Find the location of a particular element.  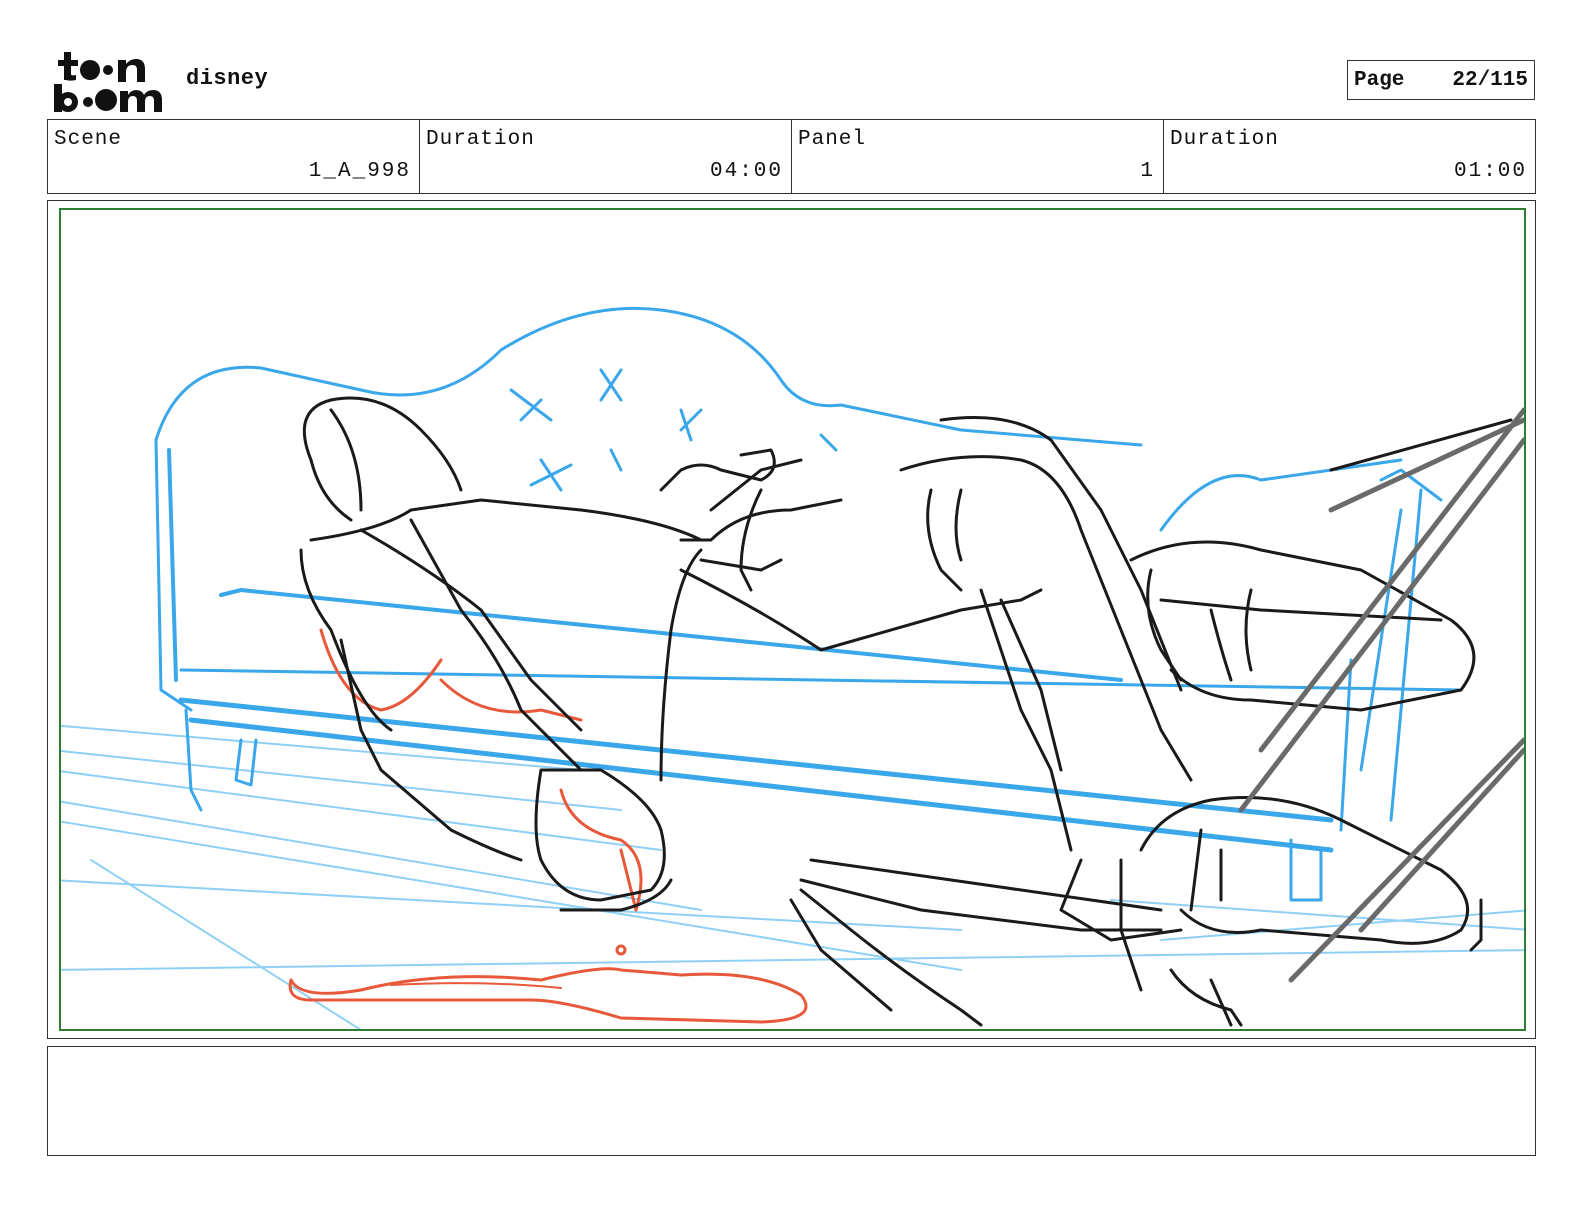

page-number: 22/115 is located at coordinates (1490, 80).